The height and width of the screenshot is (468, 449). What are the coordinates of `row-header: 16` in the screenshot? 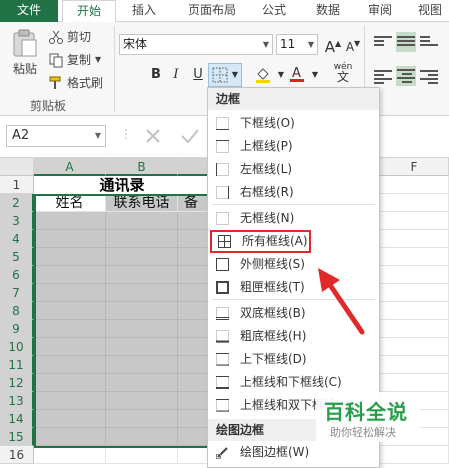 It's located at (17, 455).